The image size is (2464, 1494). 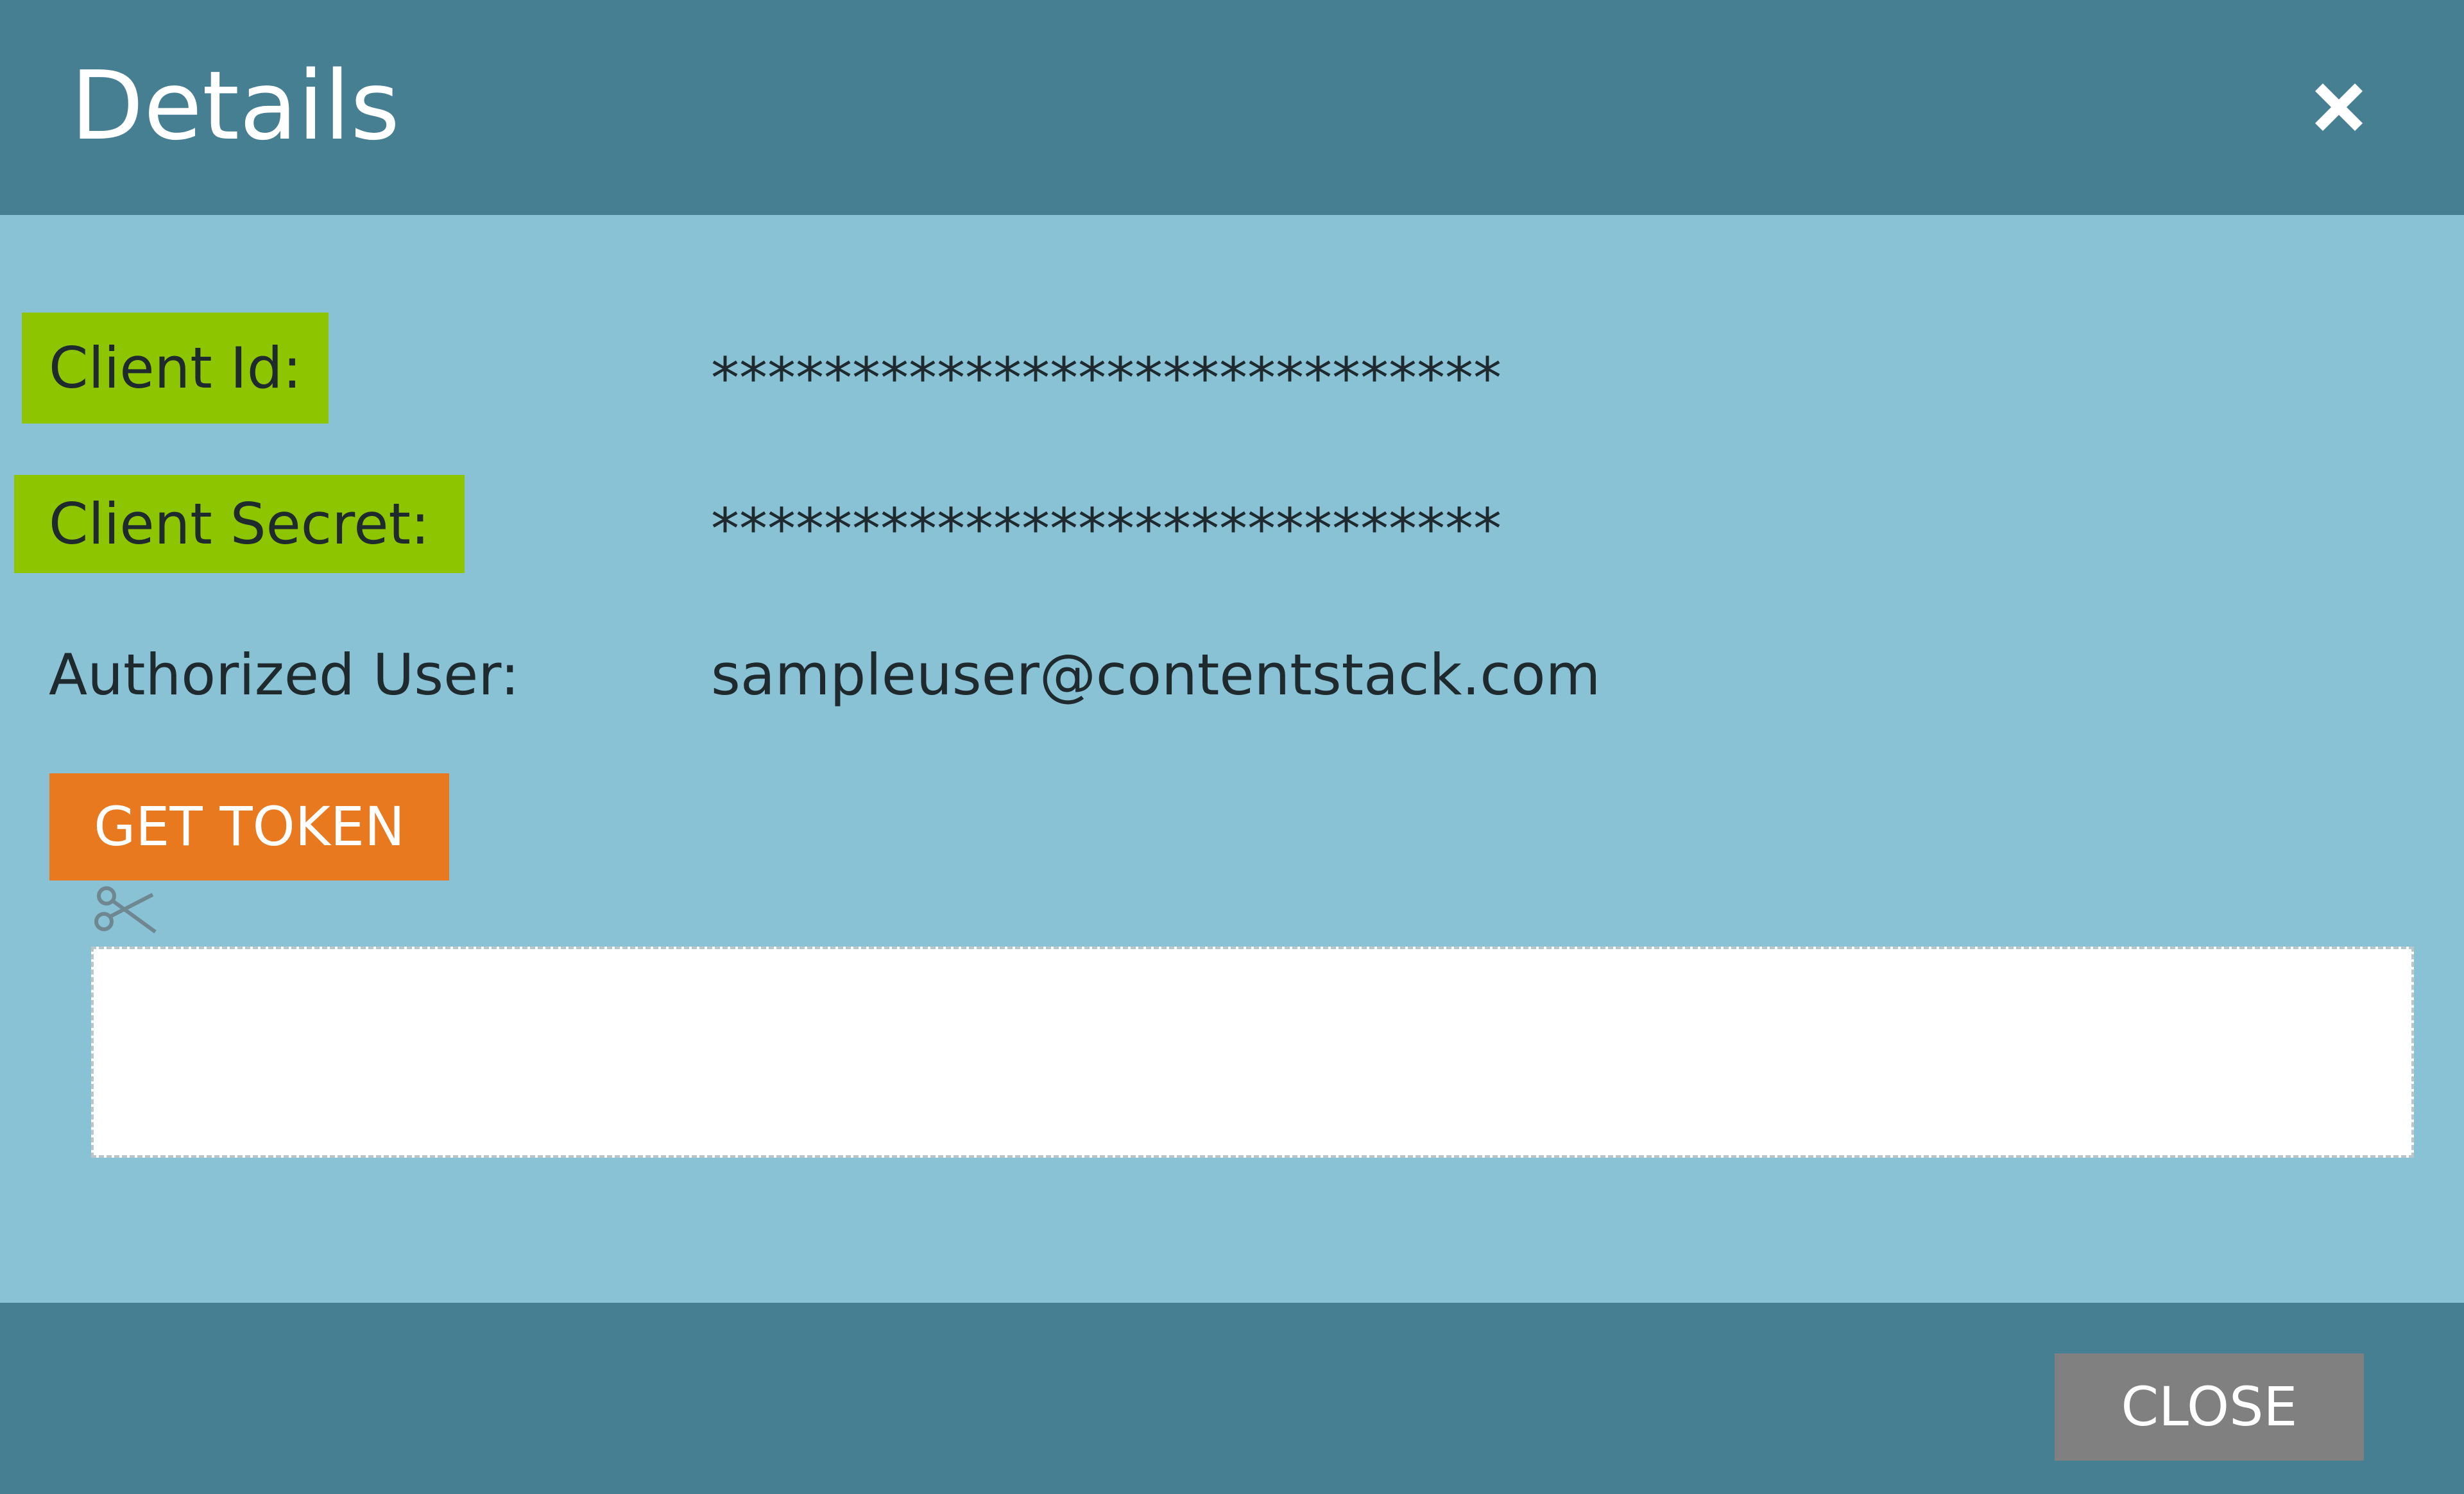 I want to click on client-secret-label: Client Secret:, so click(x=240, y=524).